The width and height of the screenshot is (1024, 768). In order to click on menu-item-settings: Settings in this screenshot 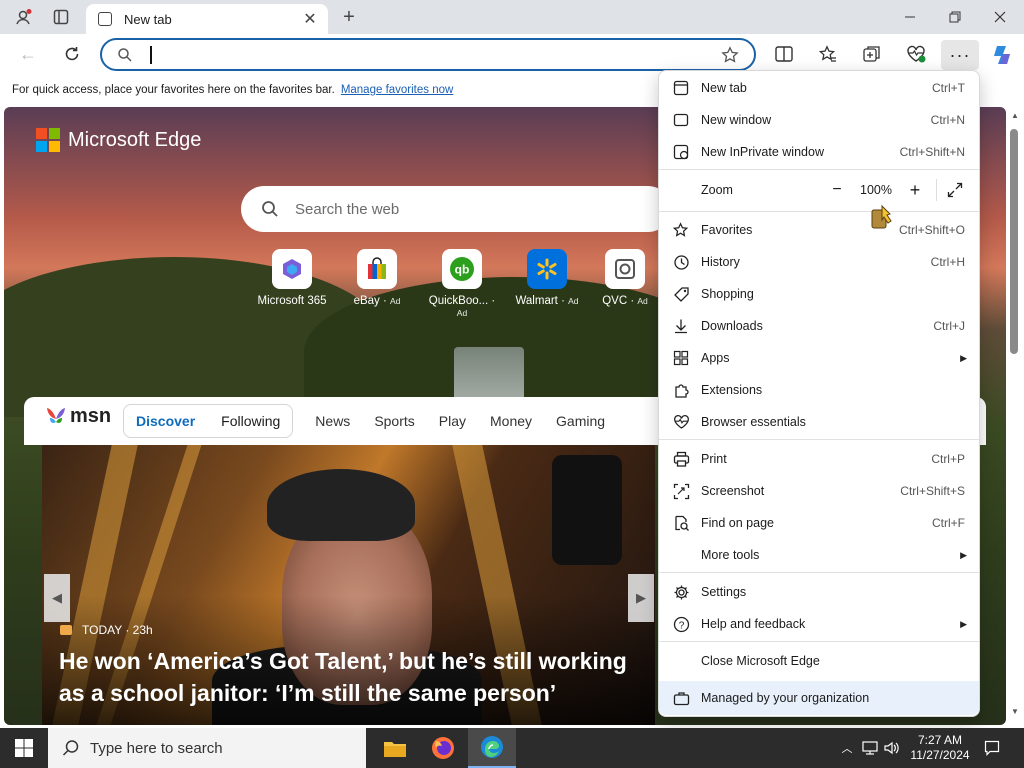, I will do `click(819, 592)`.